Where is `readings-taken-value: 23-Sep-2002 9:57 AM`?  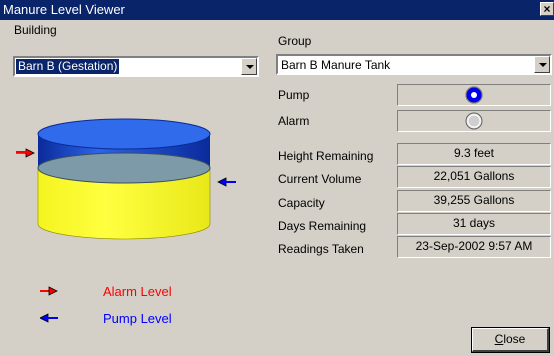
readings-taken-value: 23-Sep-2002 9:57 AM is located at coordinates (474, 247).